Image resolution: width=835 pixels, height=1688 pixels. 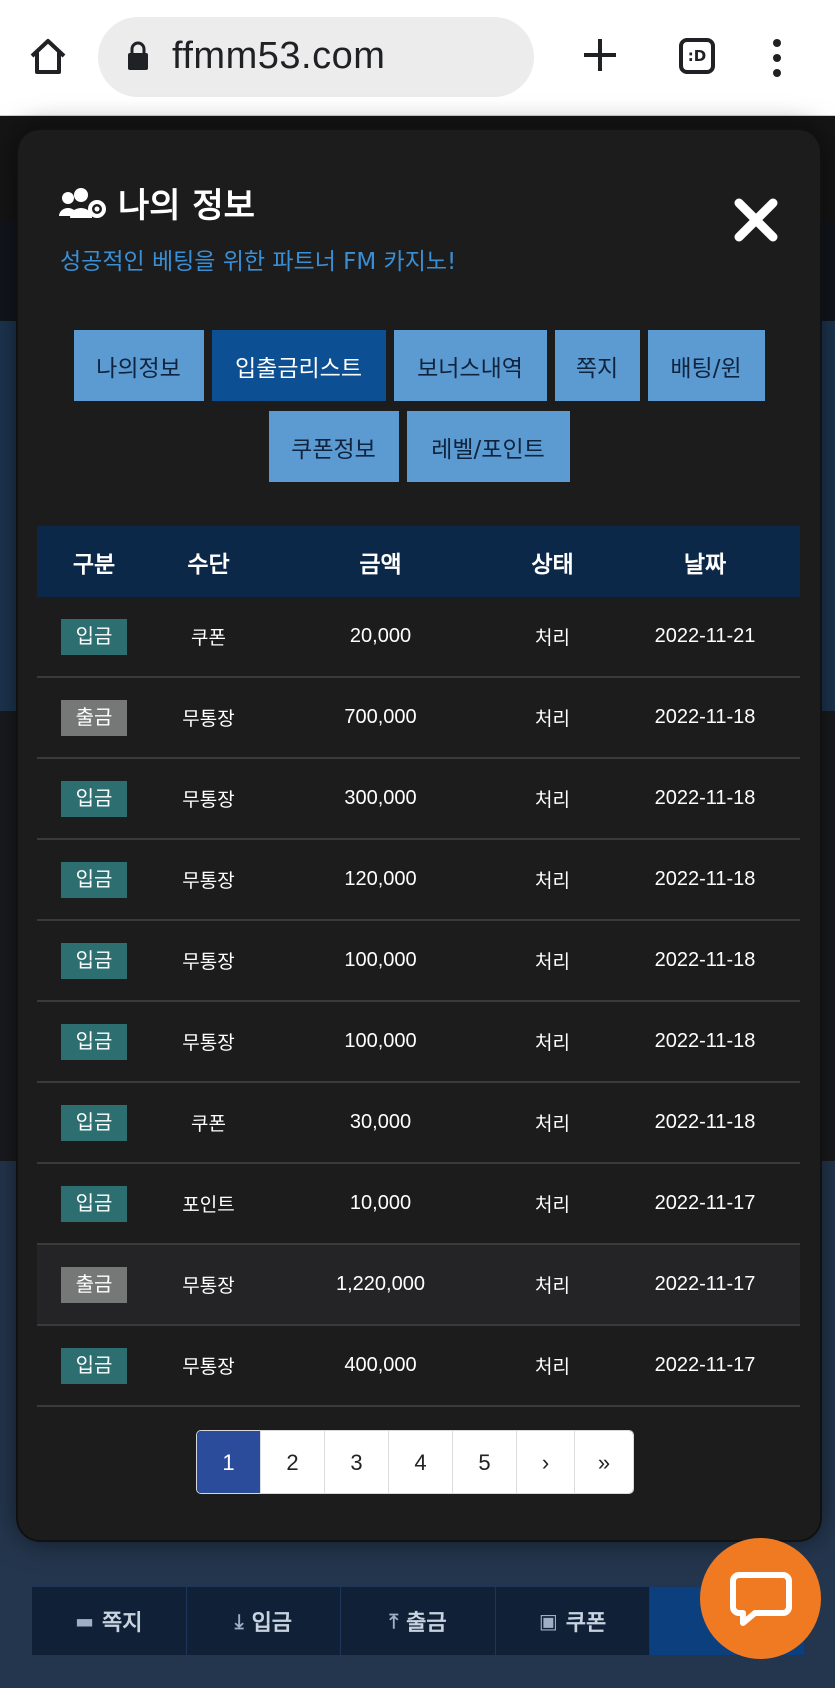 What do you see at coordinates (272, 1623) in the screenshot?
I see `bottom-nav-label: 입금` at bounding box center [272, 1623].